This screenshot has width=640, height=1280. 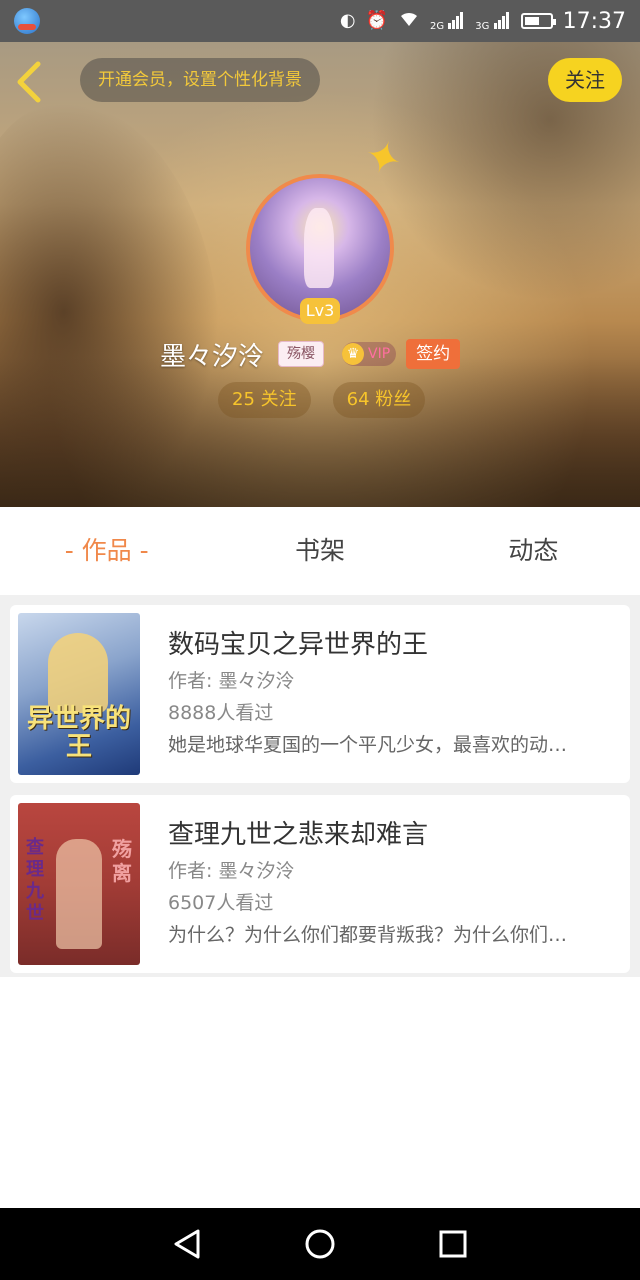 What do you see at coordinates (29, 82) in the screenshot?
I see `chevron-left-icon` at bounding box center [29, 82].